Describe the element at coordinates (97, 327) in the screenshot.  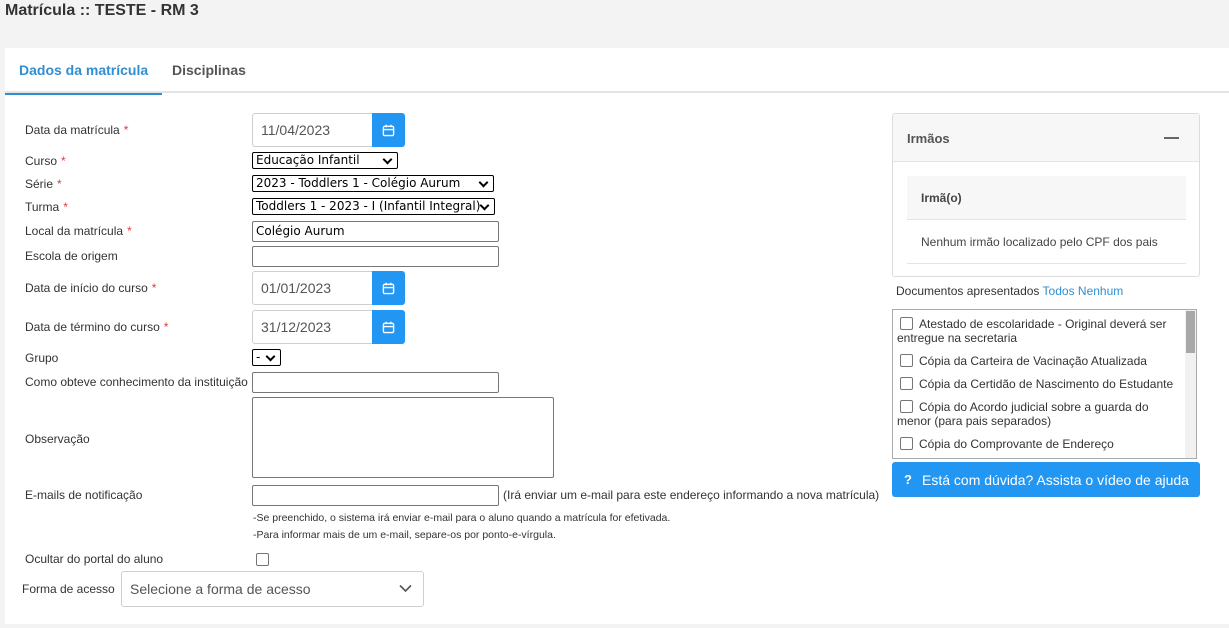
I see `data-termino-label: Data de término do curso *` at that location.